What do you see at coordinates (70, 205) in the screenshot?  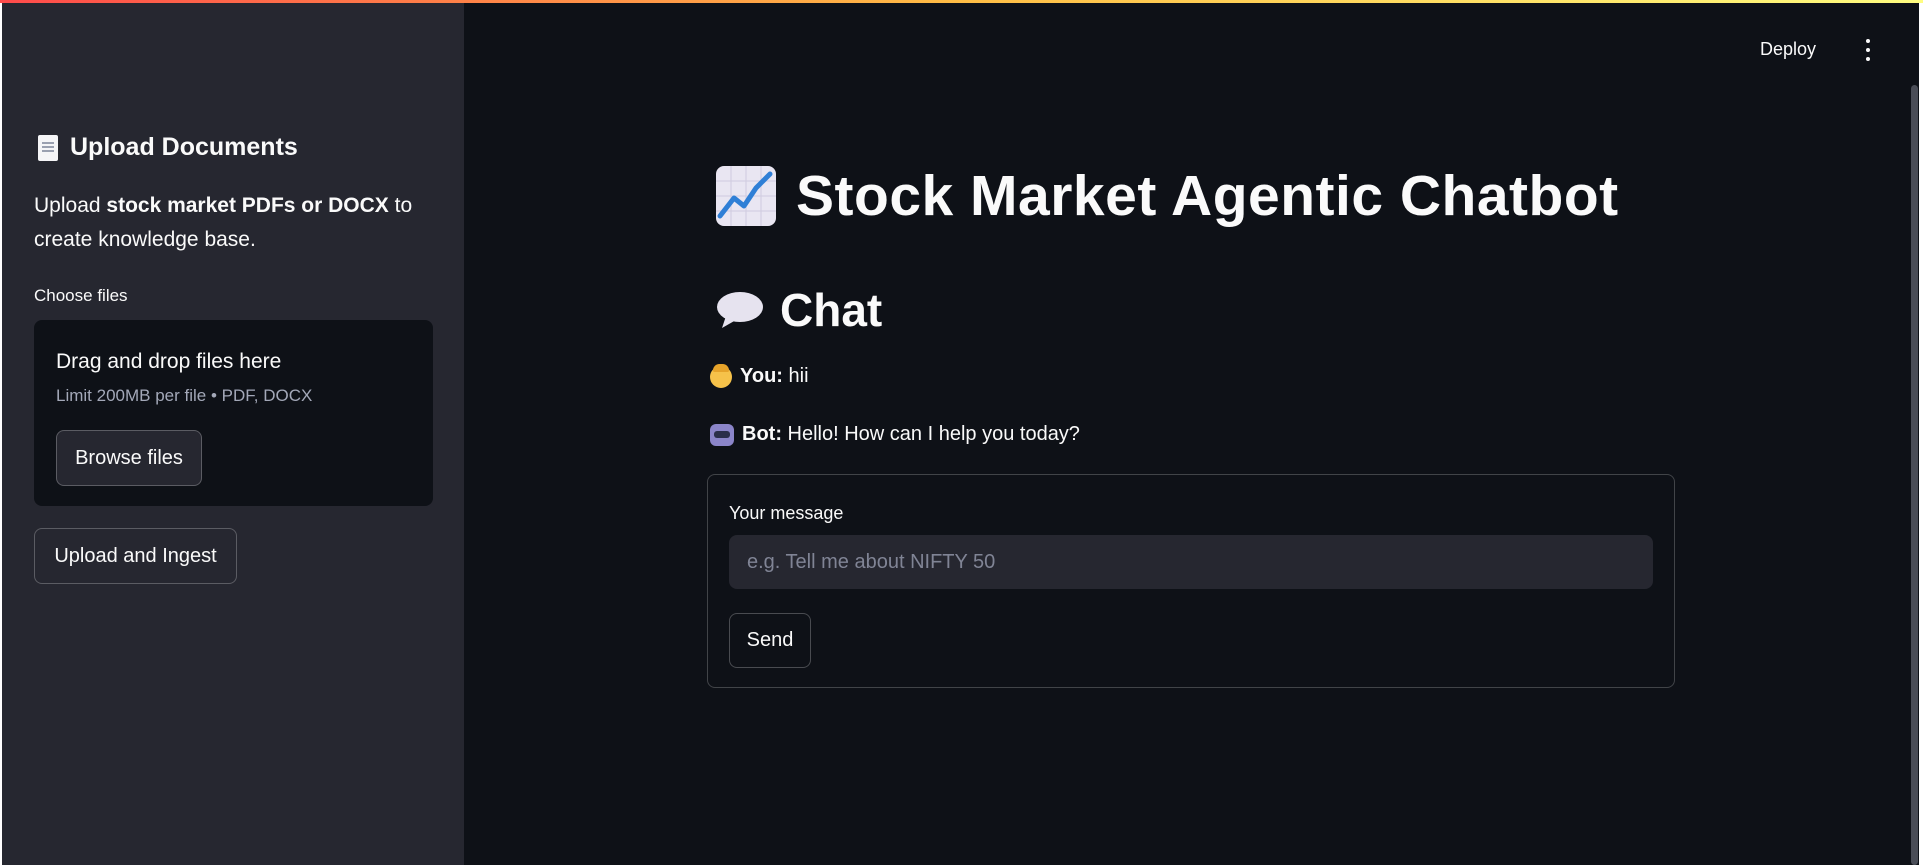 I see `desc-prefix: Upload` at bounding box center [70, 205].